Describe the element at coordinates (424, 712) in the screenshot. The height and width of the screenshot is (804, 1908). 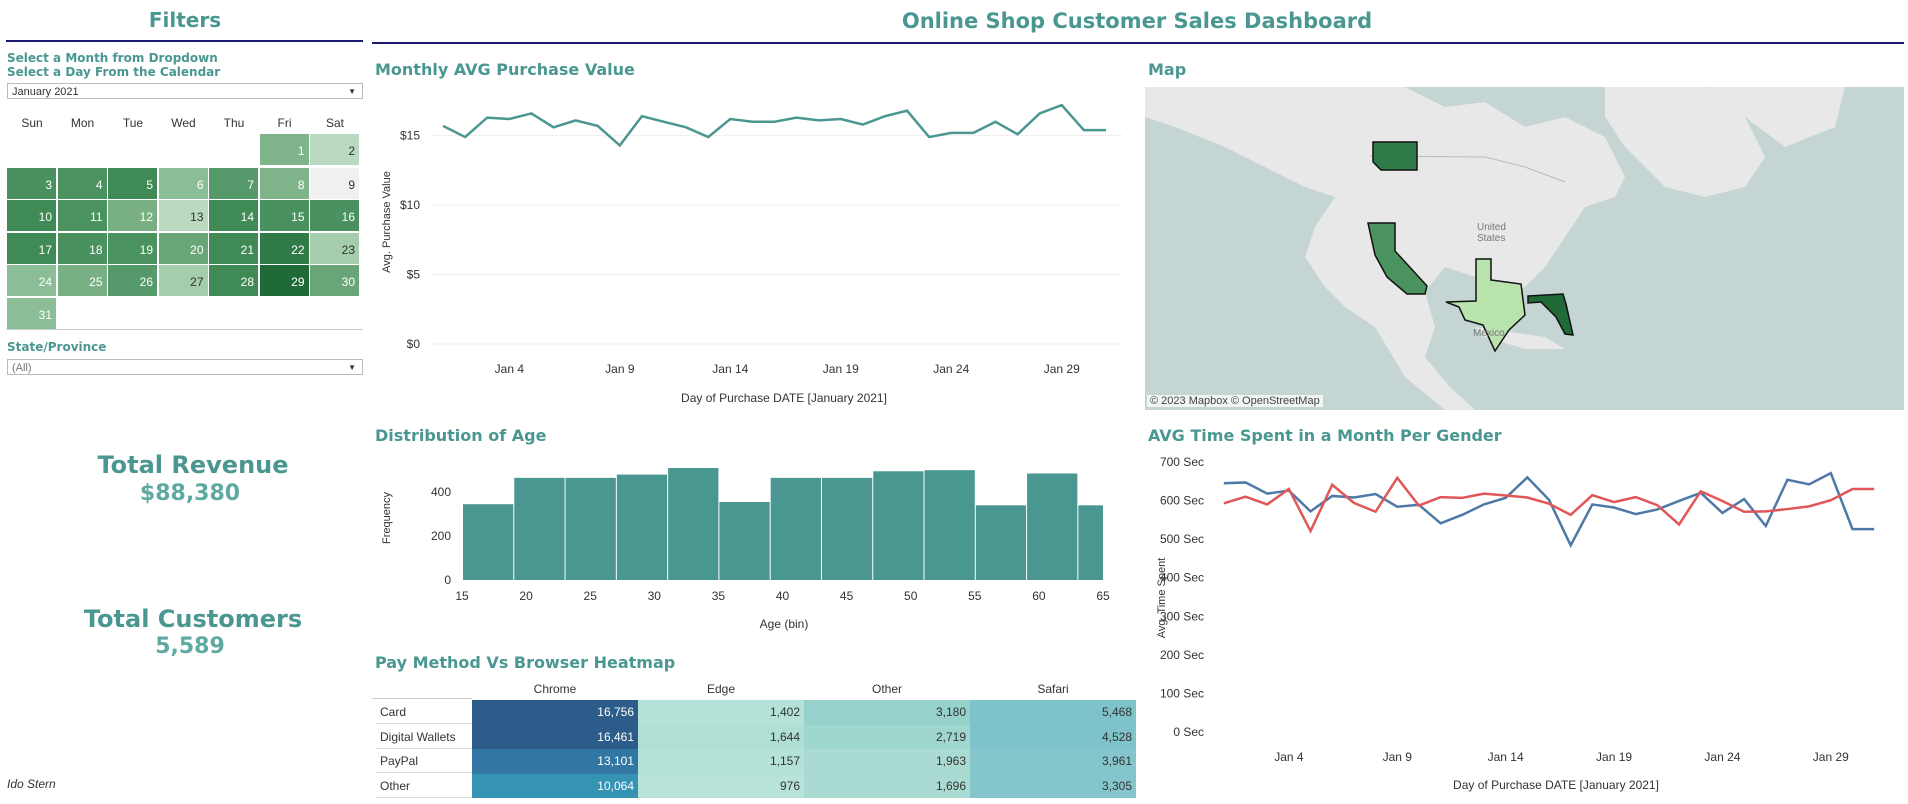
I see `heatmap-row-label: Card` at that location.